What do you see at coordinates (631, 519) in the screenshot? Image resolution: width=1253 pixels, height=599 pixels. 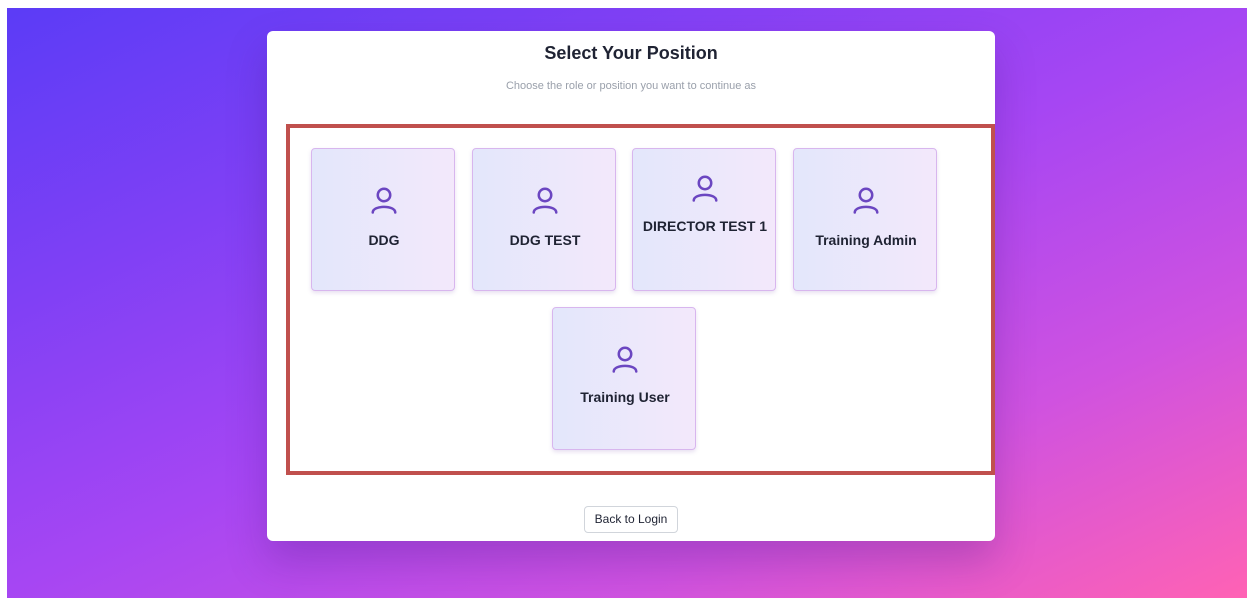 I see `back-to-login-button: Back to Login` at bounding box center [631, 519].